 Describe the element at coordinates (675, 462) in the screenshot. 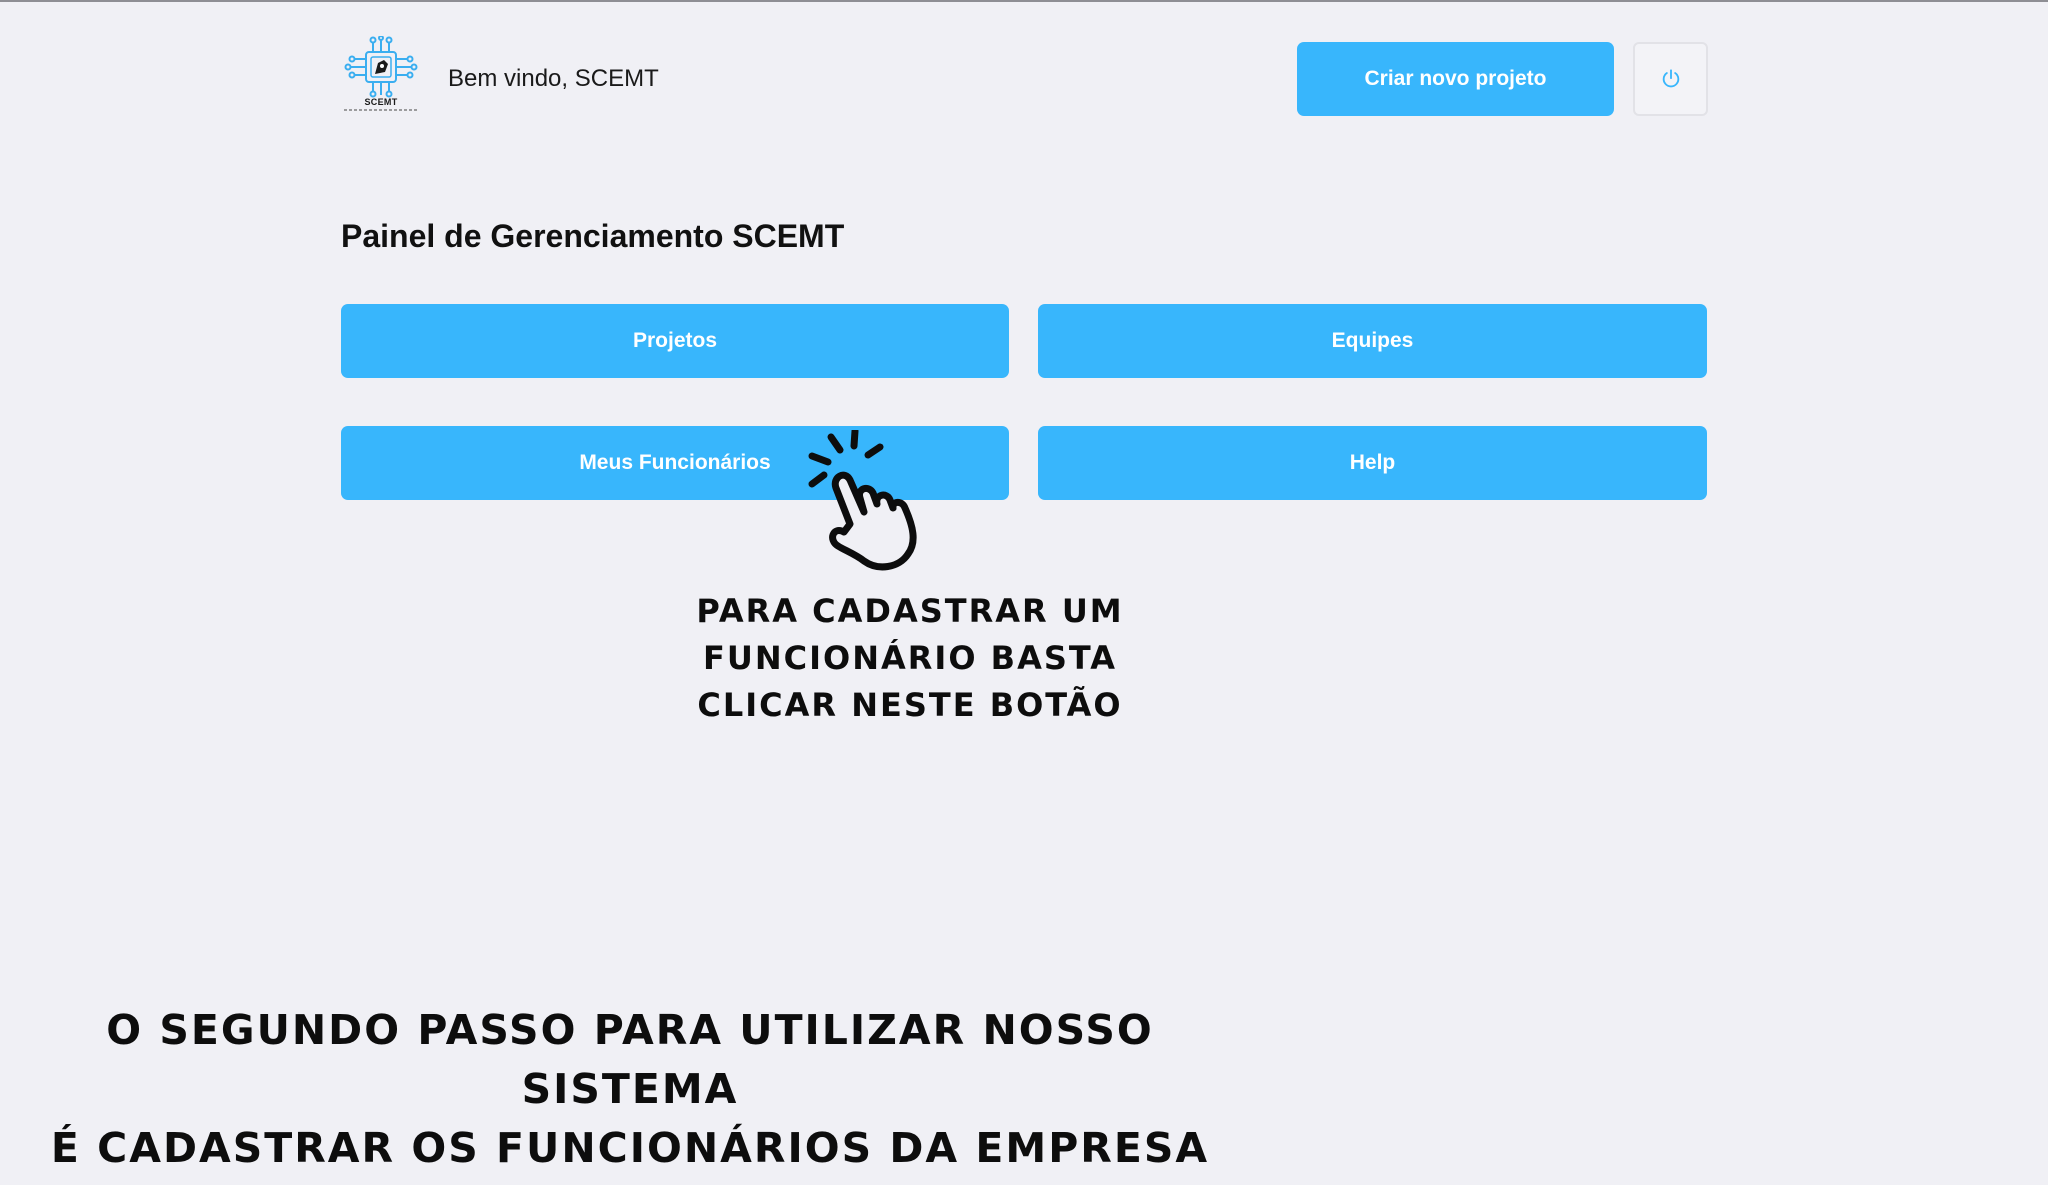

I see `my-employees-label: Meus Funcionários` at that location.